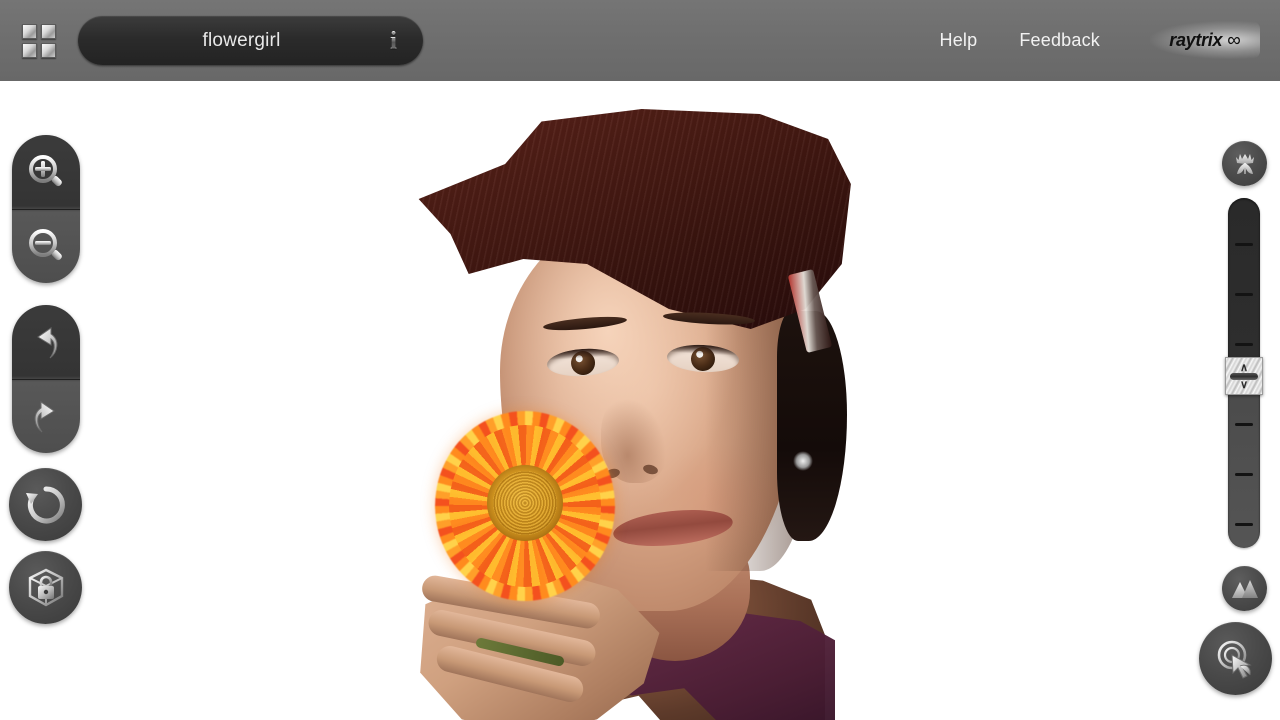 This screenshot has width=1280, height=720. What do you see at coordinates (39, 41) in the screenshot?
I see `grid-apps-icon` at bounding box center [39, 41].